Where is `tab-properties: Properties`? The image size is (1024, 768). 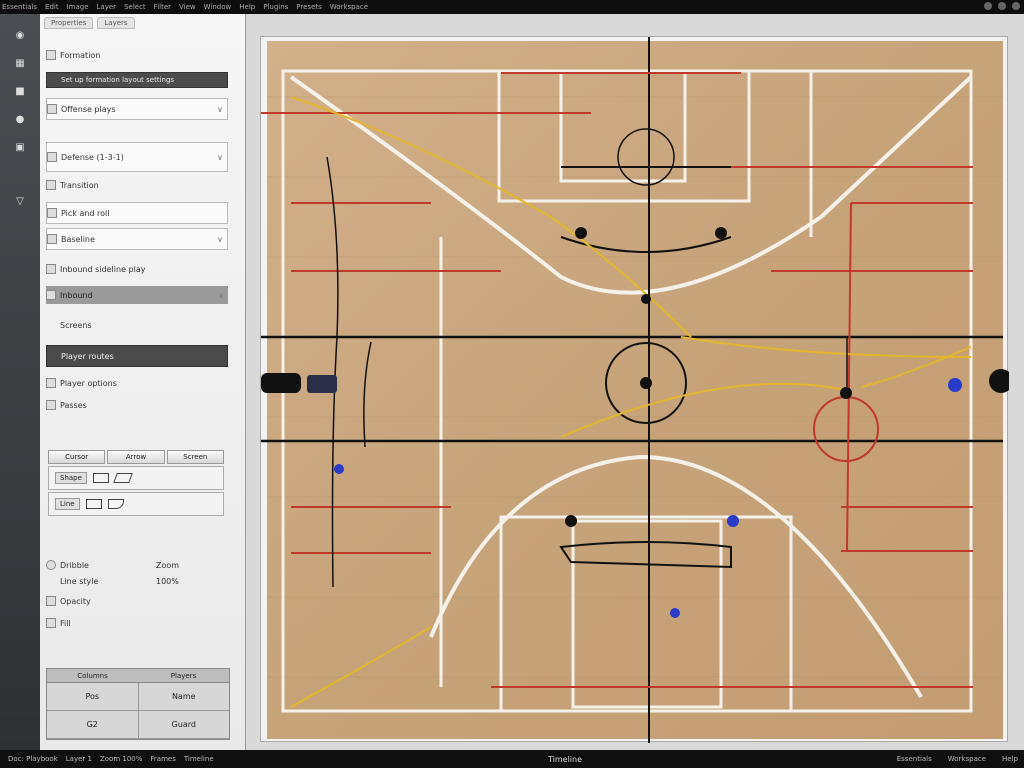
tab-properties: Properties is located at coordinates (69, 23).